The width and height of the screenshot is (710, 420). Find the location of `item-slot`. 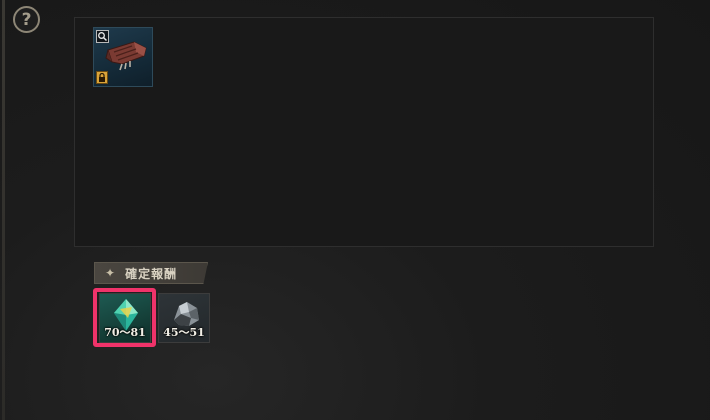

item-slot is located at coordinates (123, 57).